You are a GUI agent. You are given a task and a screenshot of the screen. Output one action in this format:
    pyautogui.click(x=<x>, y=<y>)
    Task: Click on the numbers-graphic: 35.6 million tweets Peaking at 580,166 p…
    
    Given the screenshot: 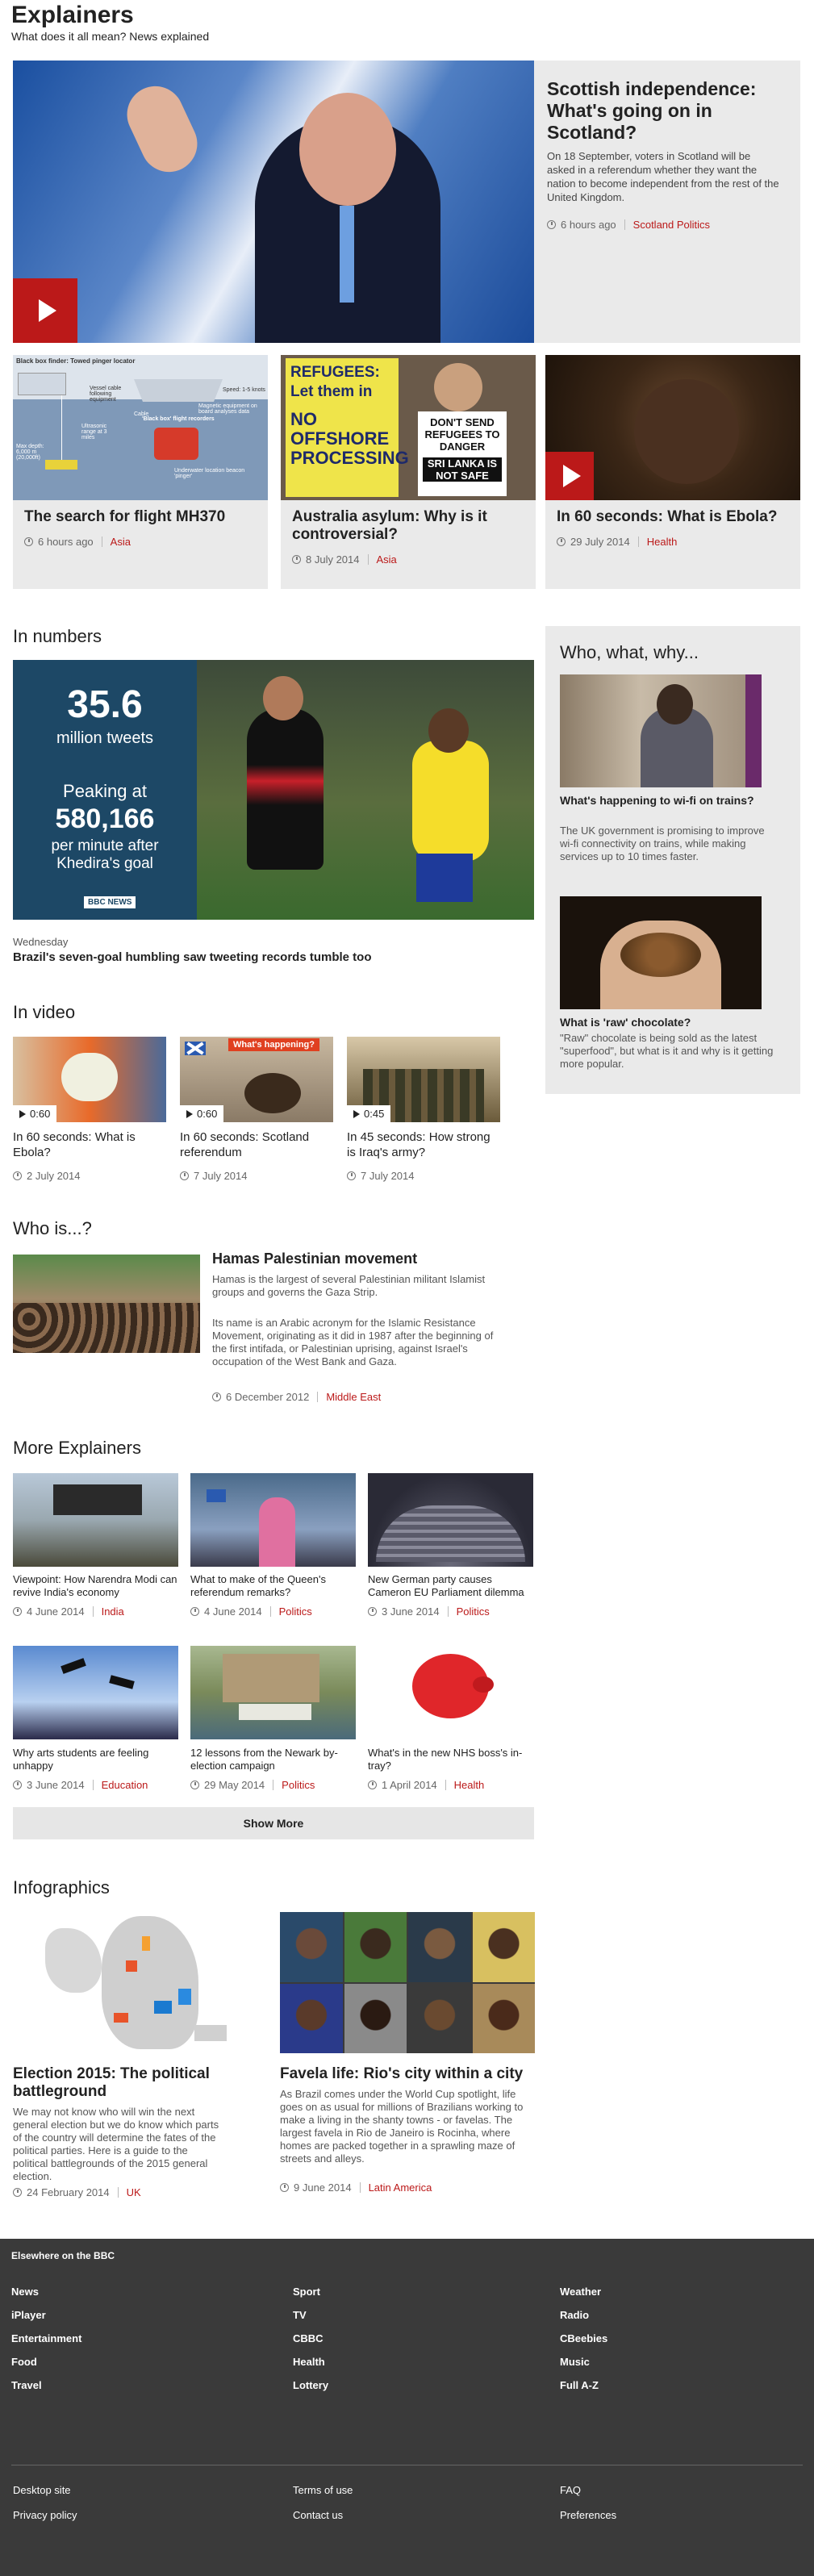 What is the action you would take?
    pyautogui.click(x=273, y=790)
    